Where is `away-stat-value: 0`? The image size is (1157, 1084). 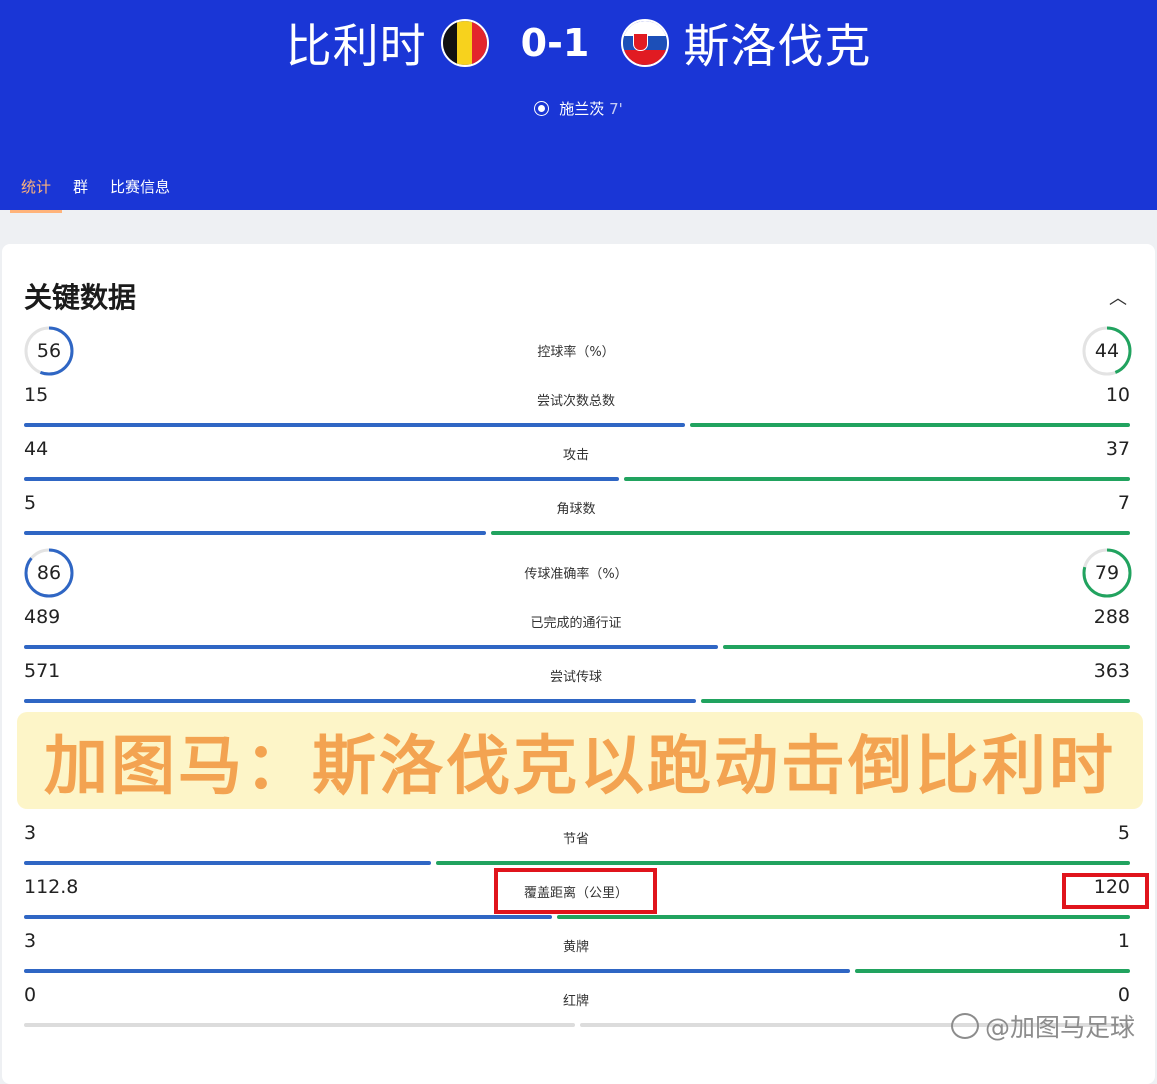
away-stat-value: 0 is located at coordinates (1123, 995).